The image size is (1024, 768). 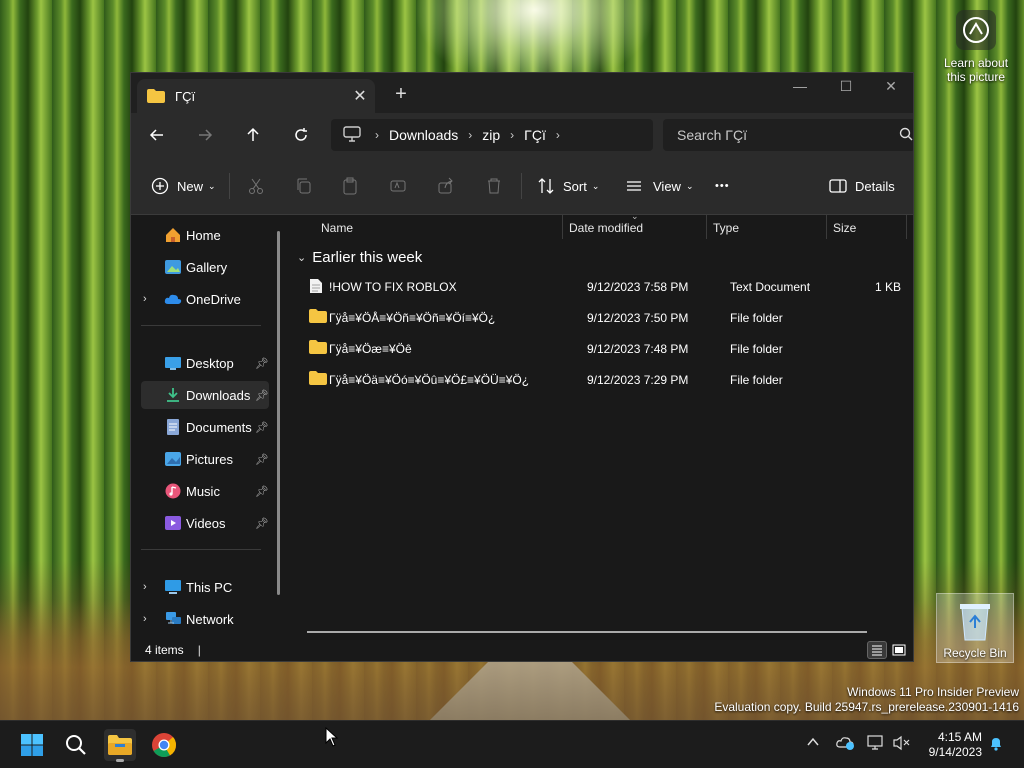 I want to click on up-button, so click(x=253, y=135).